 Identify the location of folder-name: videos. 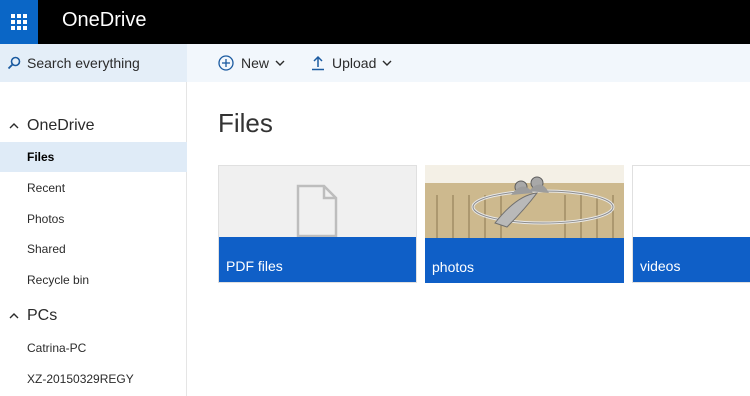
(660, 266).